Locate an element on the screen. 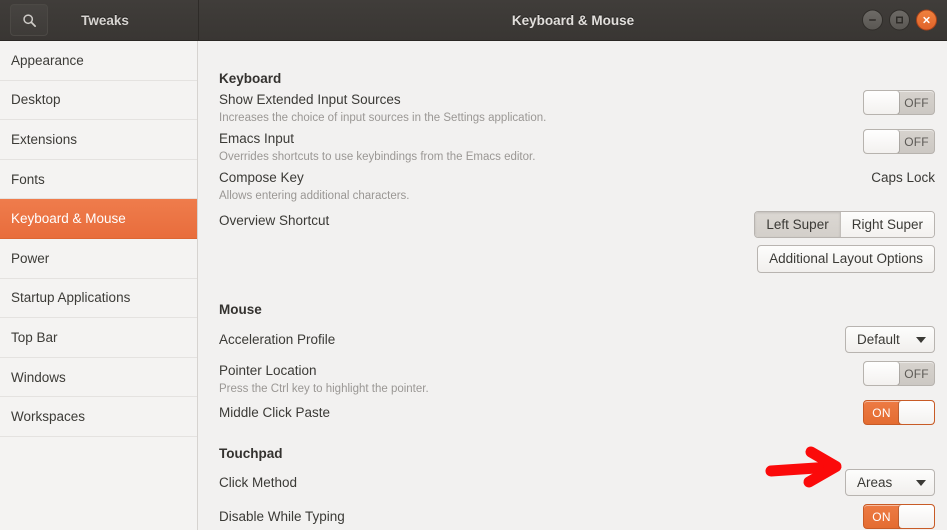 Image resolution: width=947 pixels, height=530 pixels. row-title: Acceleration Profile is located at coordinates (277, 339).